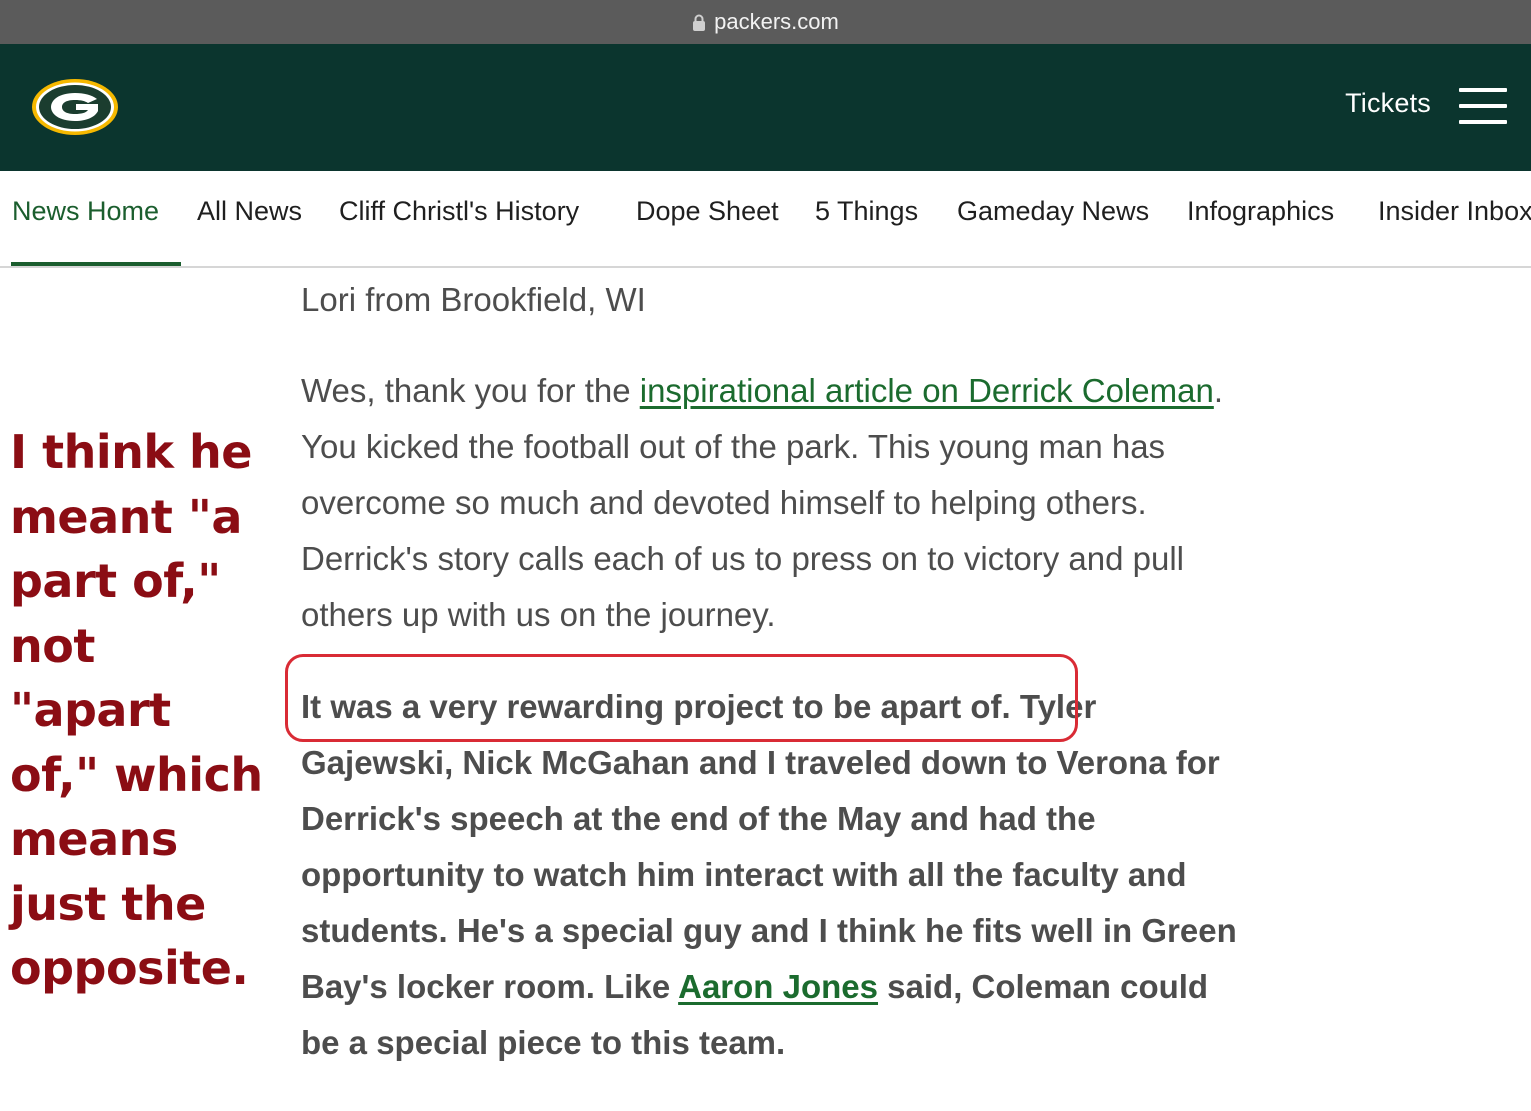  I want to click on red-highlight-box, so click(681, 698).